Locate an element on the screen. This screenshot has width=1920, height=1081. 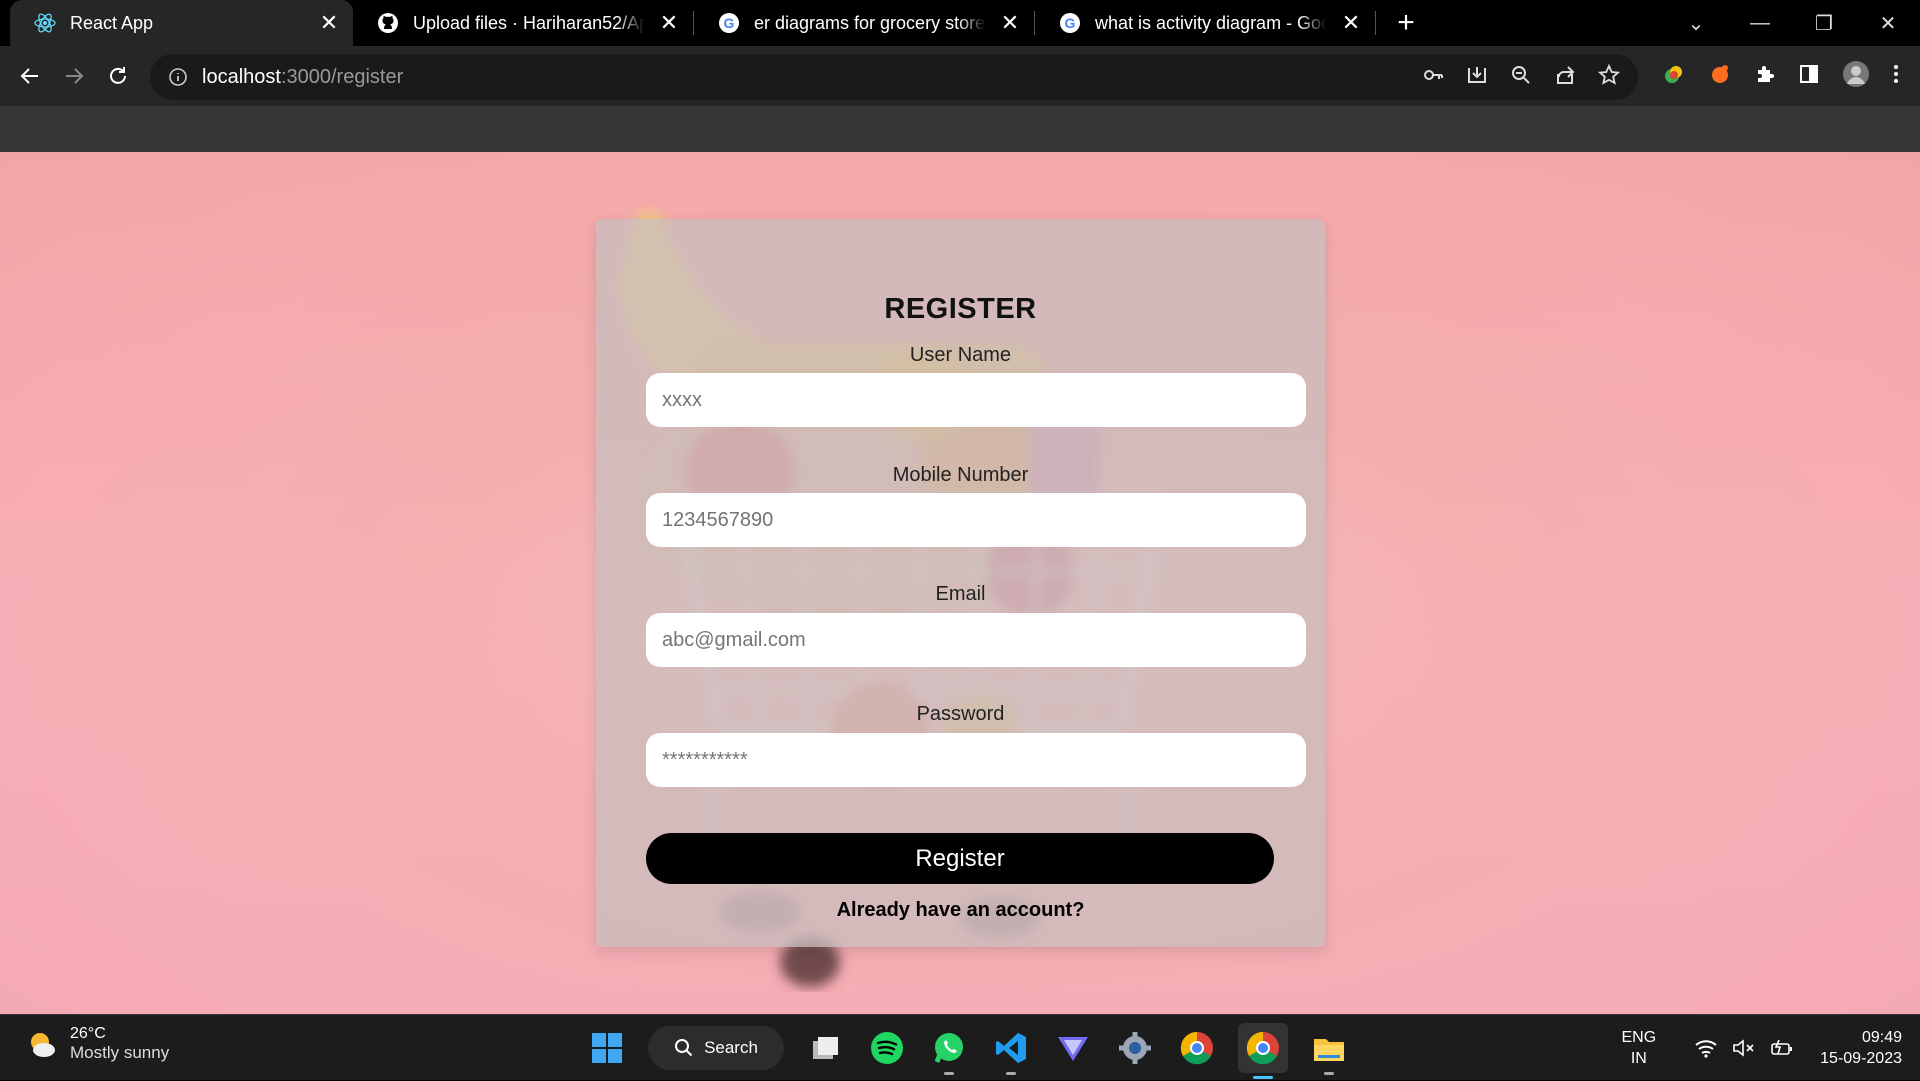
tab-github-upload: Upload files · Hariharan52/AppDe ✕ is located at coordinates (523, 23).